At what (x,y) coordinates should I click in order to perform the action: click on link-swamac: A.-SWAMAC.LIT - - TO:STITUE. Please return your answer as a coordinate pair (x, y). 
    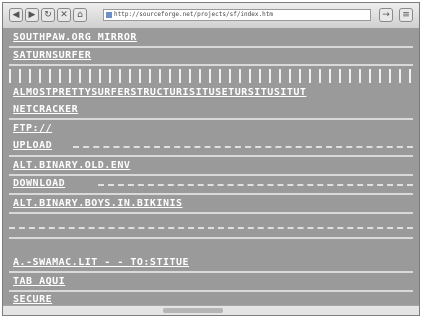
    Looking at the image, I should click on (101, 262).